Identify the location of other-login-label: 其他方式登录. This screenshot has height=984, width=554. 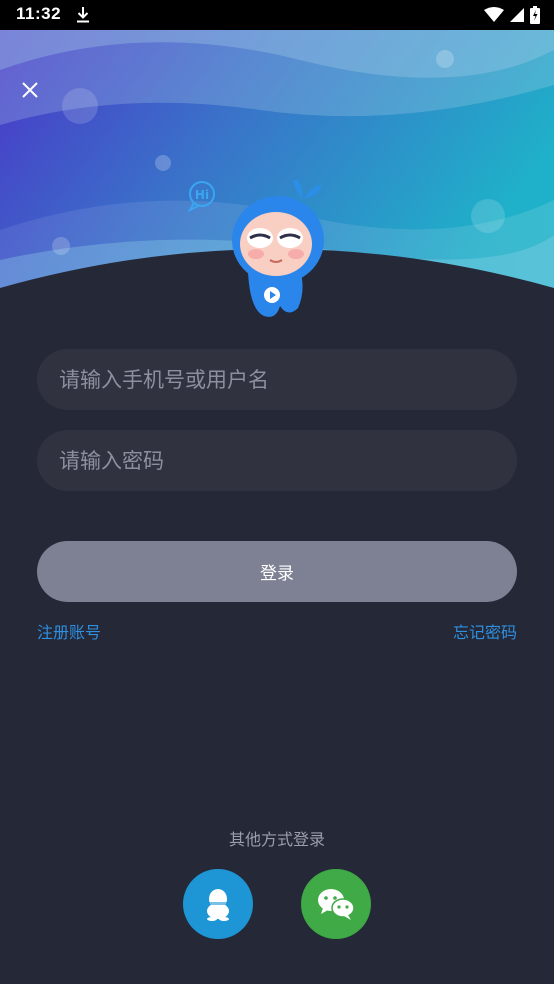
(276, 839).